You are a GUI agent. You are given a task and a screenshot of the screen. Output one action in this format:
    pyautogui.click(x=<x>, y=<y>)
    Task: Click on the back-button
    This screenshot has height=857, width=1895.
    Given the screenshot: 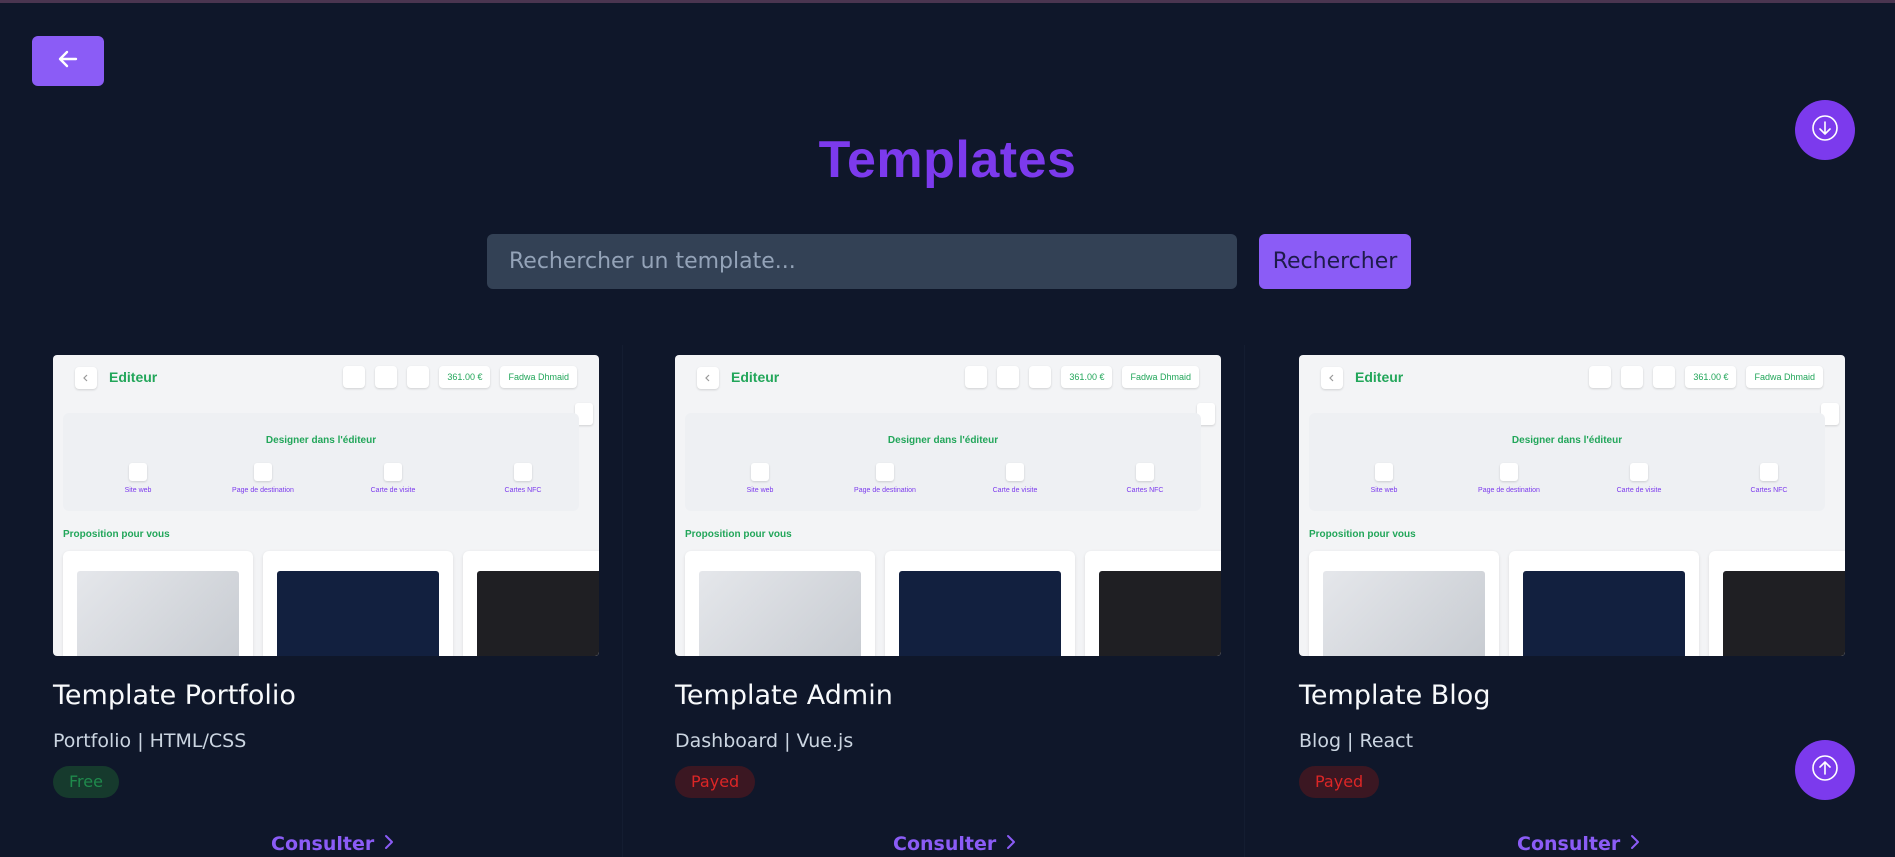 What is the action you would take?
    pyautogui.click(x=68, y=61)
    